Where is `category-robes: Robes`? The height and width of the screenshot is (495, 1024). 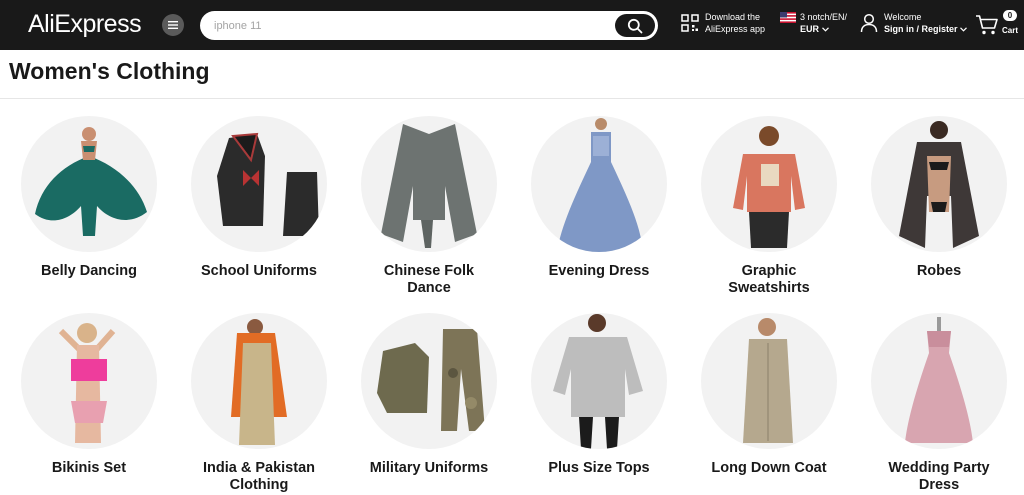 category-robes: Robes is located at coordinates (939, 198).